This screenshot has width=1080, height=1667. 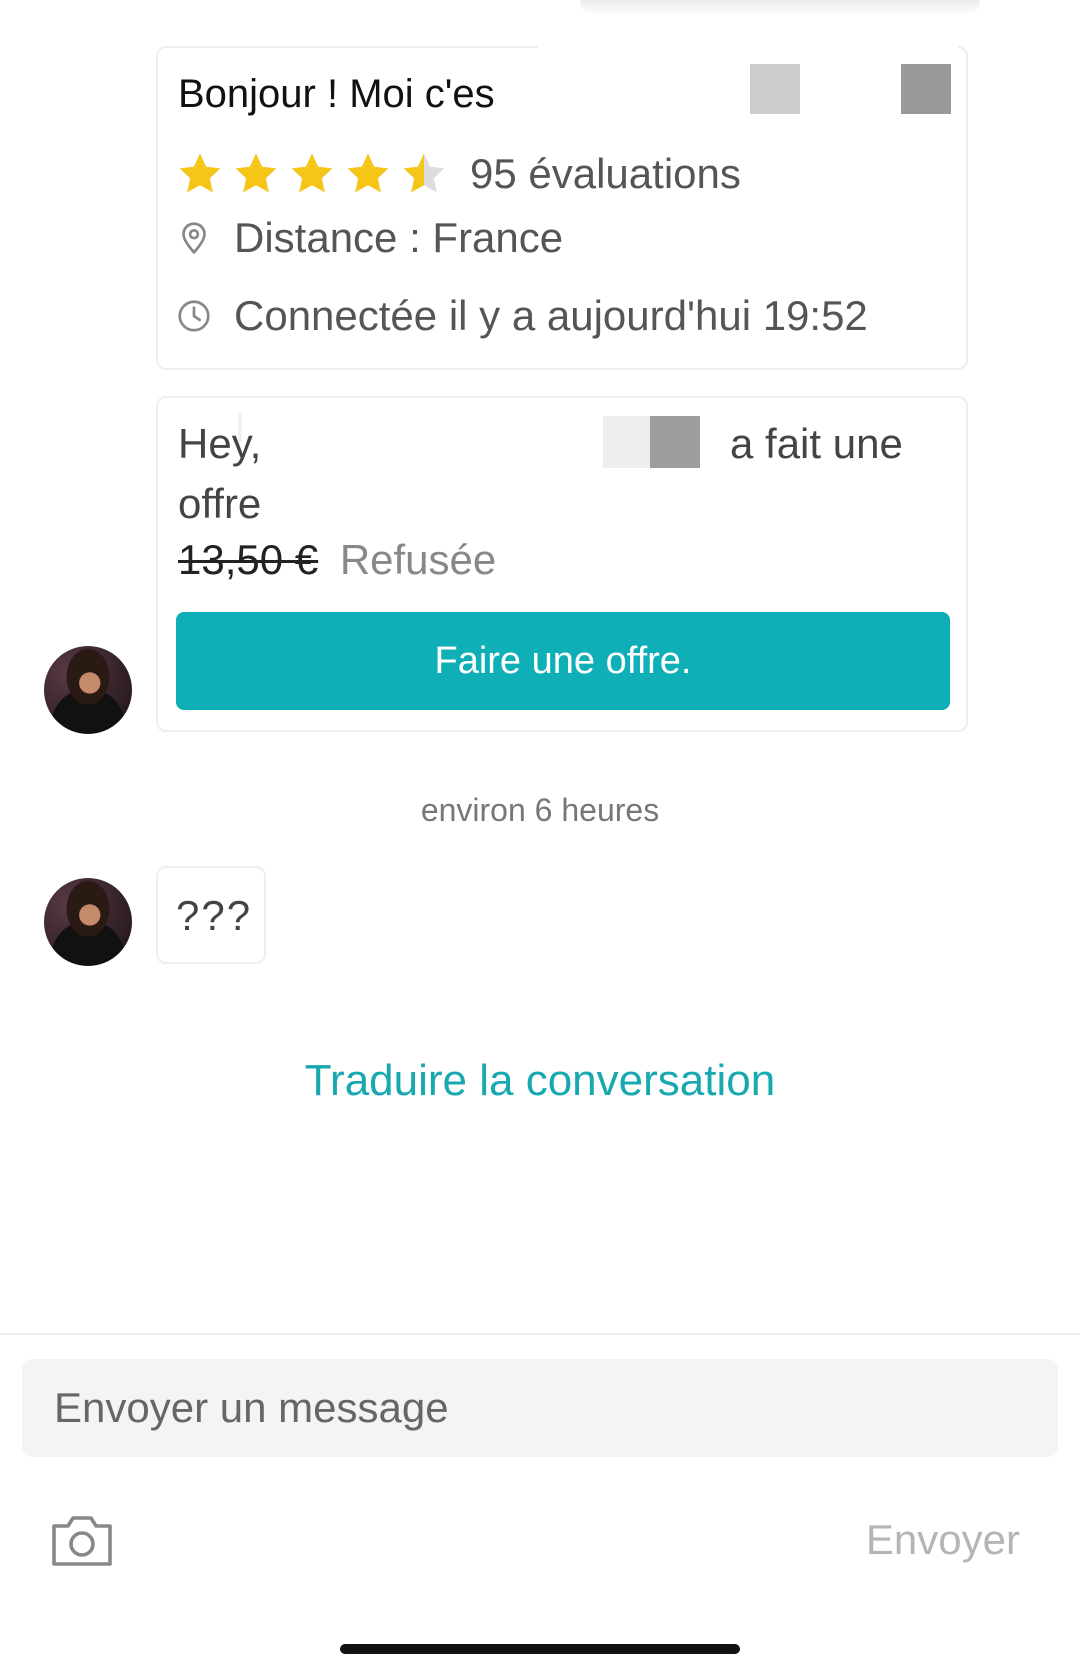 I want to click on translate-conversation-link: Traduire la conversation, so click(x=540, y=1081).